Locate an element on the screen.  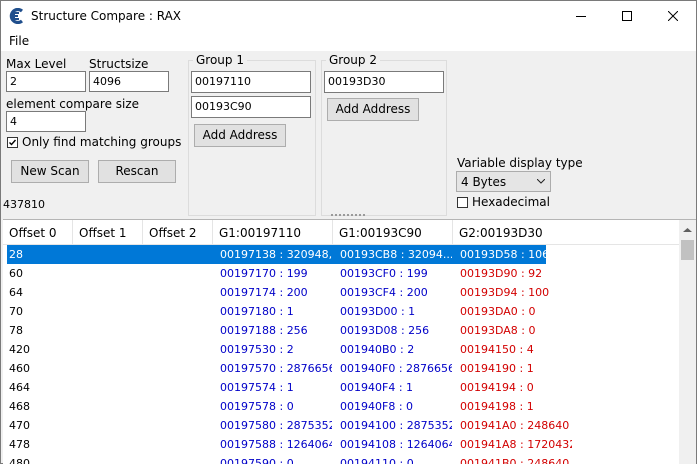
table-cell: 78 is located at coordinates (16, 330).